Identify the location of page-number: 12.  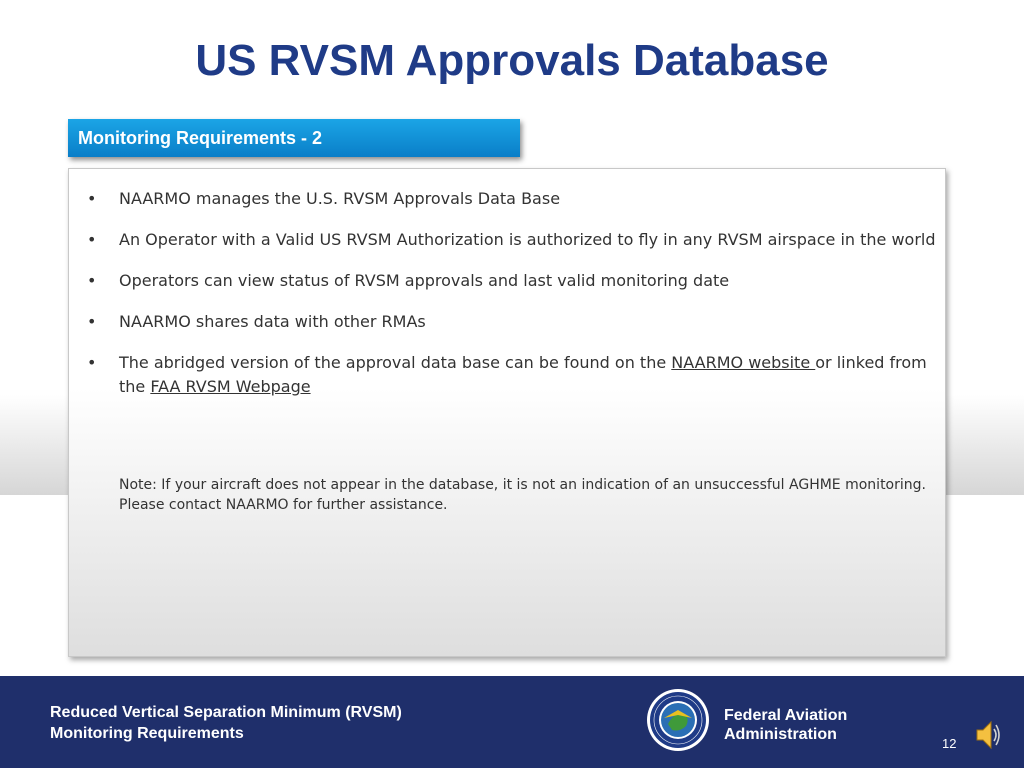
(949, 743).